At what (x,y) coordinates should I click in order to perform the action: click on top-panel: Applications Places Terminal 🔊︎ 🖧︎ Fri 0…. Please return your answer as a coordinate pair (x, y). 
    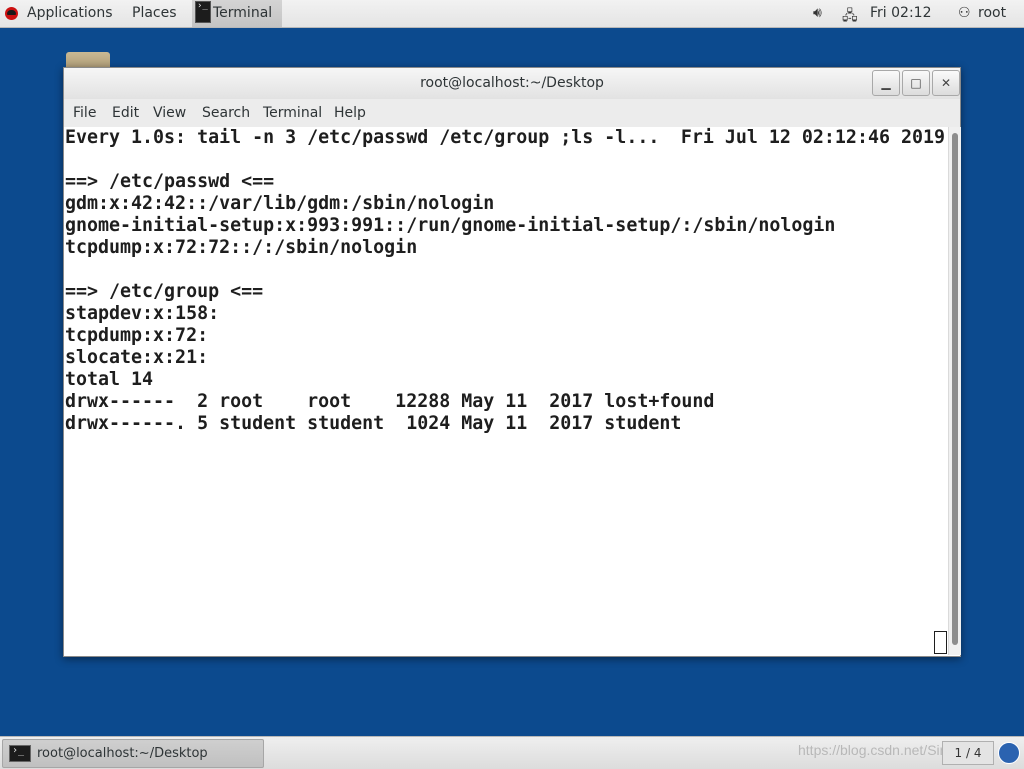
    Looking at the image, I should click on (512, 14).